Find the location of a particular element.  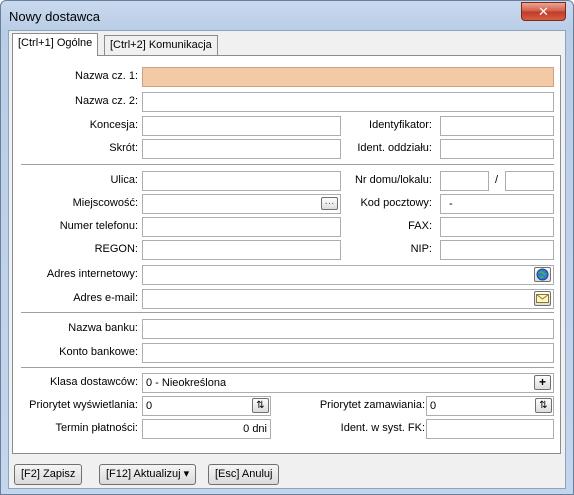

ulica-field is located at coordinates (241, 181).